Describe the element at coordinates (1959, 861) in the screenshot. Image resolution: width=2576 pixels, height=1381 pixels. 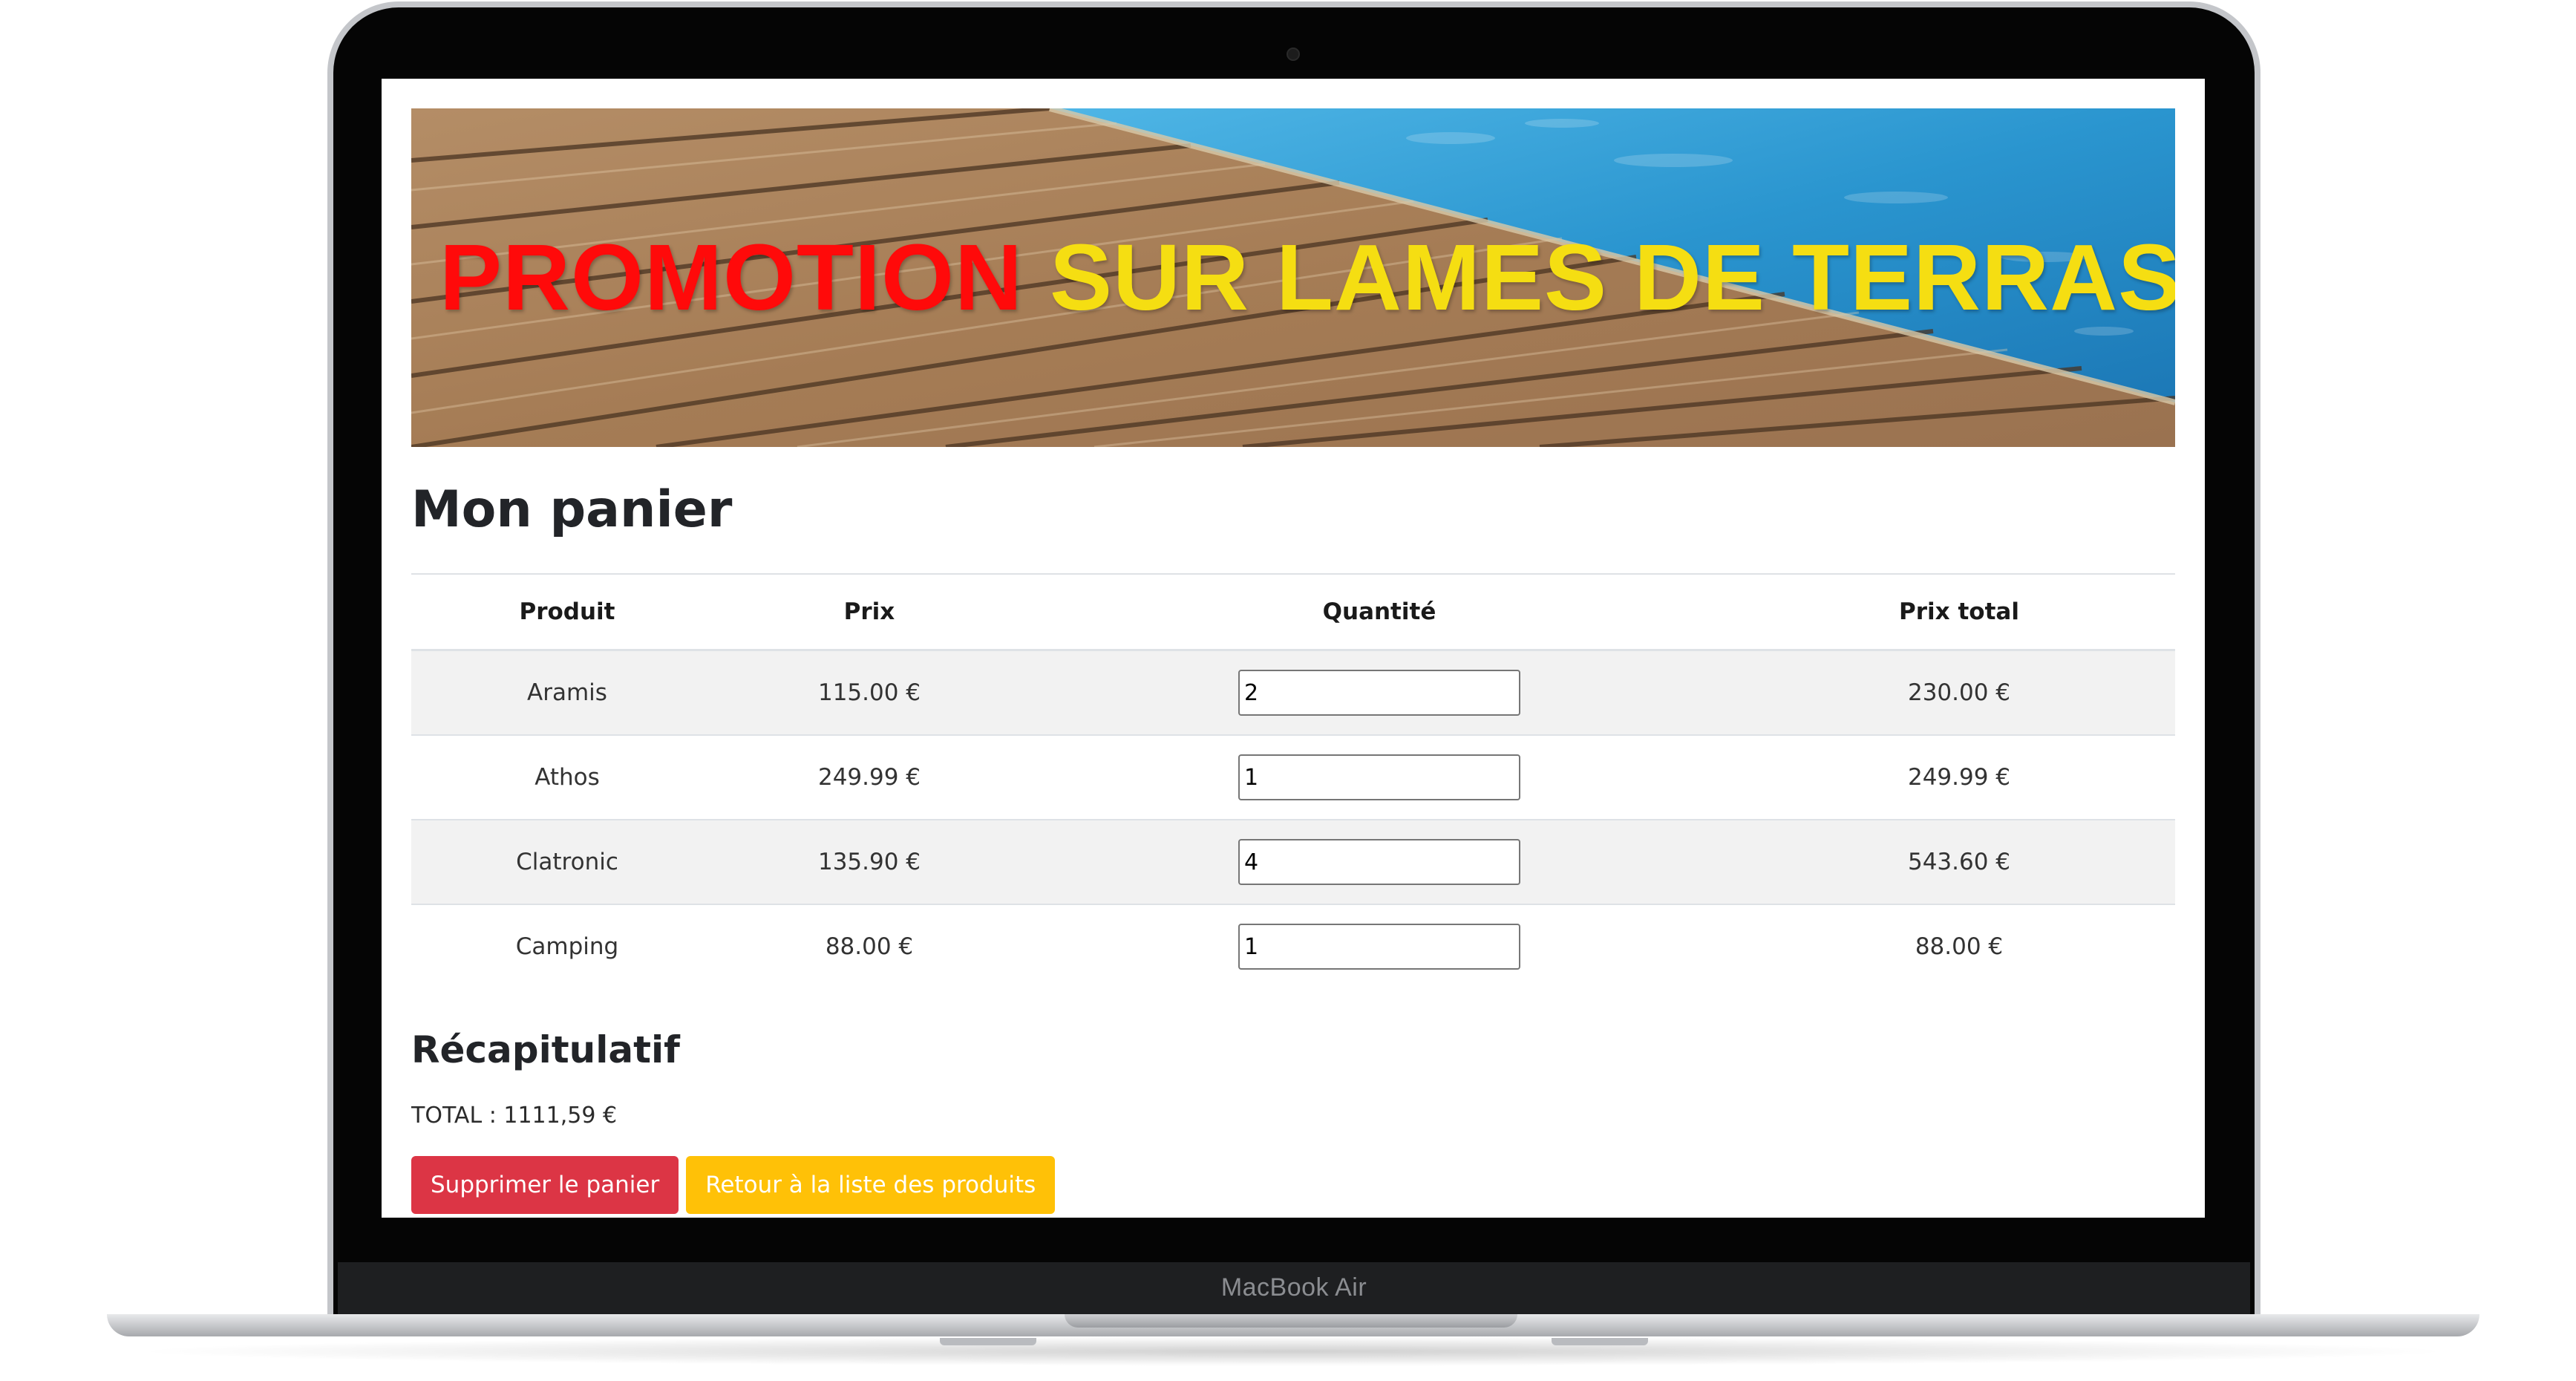
I see `cell-total: 543.60 €` at that location.